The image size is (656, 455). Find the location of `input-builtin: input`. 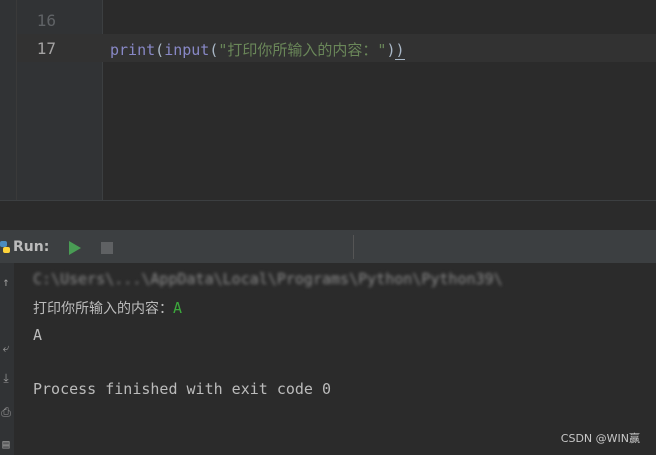

input-builtin: input is located at coordinates (187, 50).